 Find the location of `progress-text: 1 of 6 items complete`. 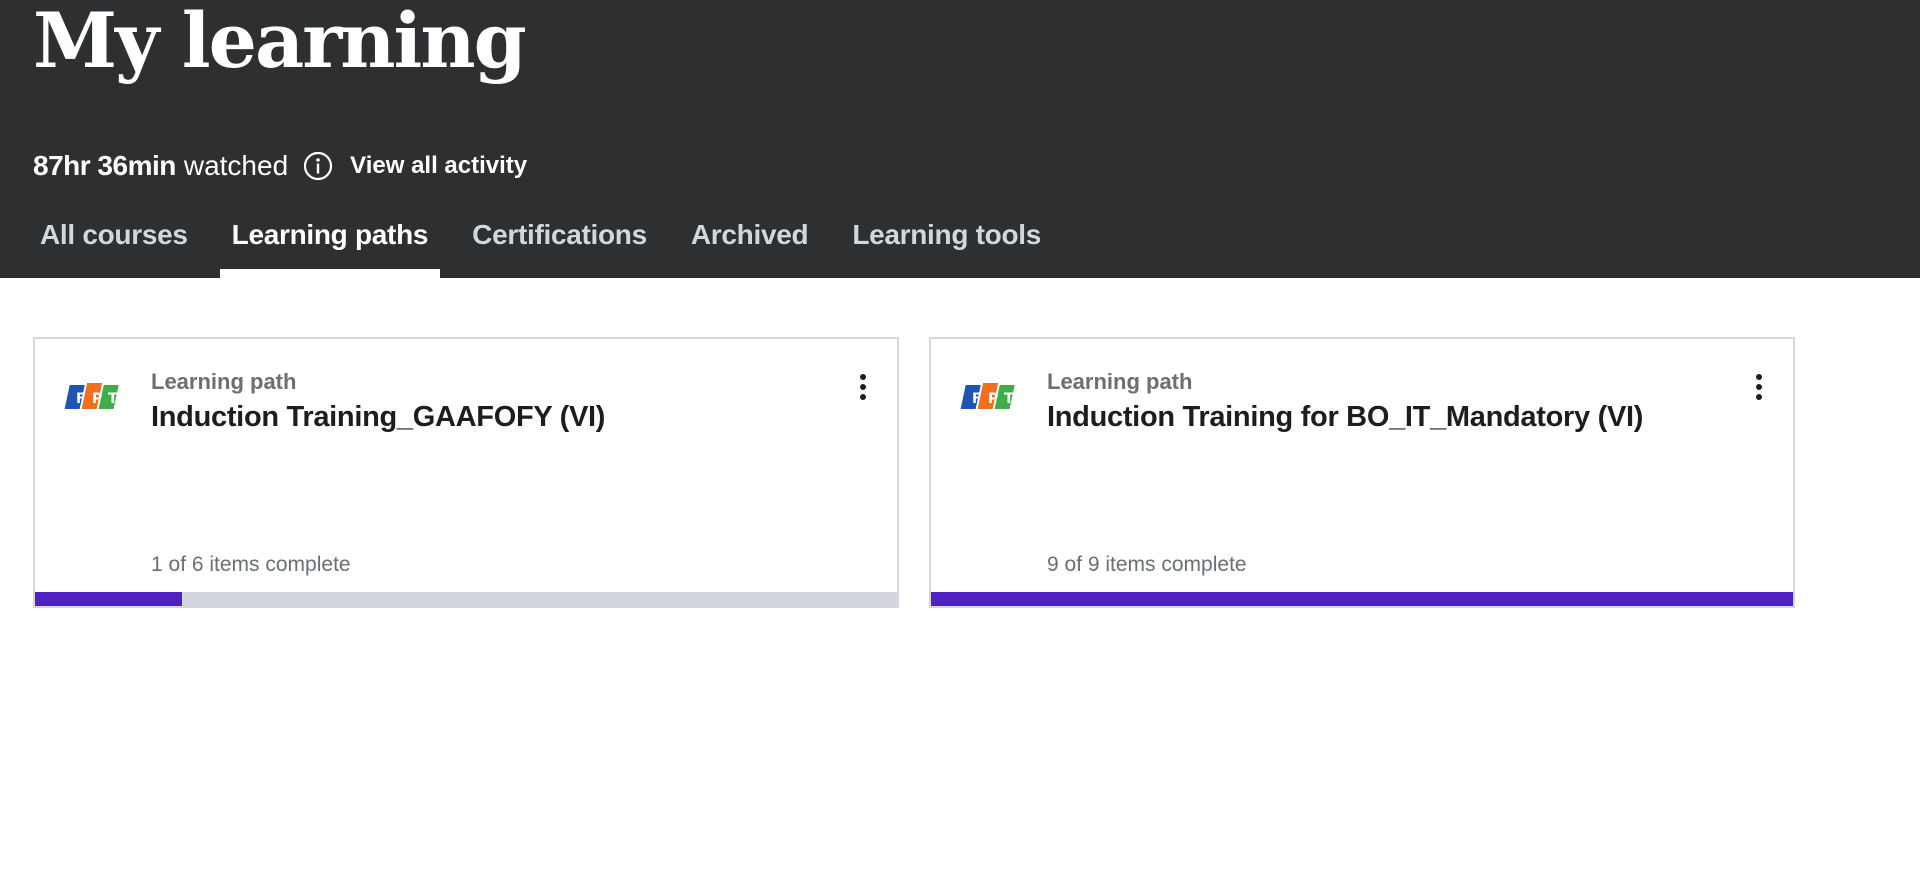

progress-text: 1 of 6 items complete is located at coordinates (251, 564).